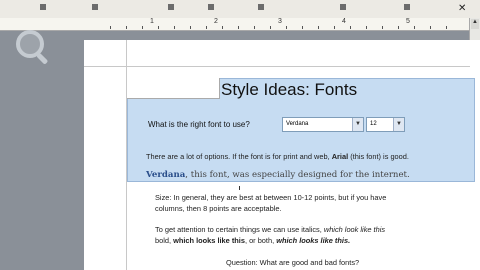  What do you see at coordinates (240, 9) in the screenshot?
I see `toolbar: ✕` at bounding box center [240, 9].